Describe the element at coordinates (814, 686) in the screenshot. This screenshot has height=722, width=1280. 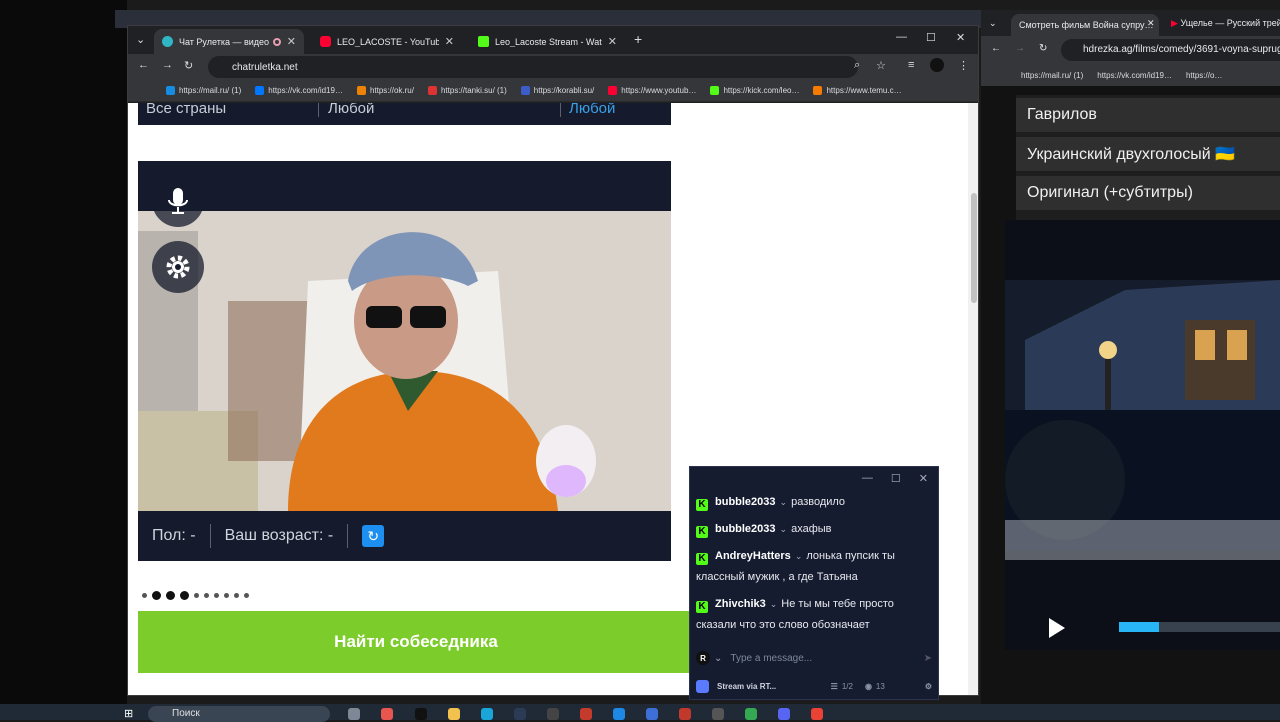
I see `chat-footer: Stream via RT... ☰ 1/2 ◉ 13 ⚙` at that location.